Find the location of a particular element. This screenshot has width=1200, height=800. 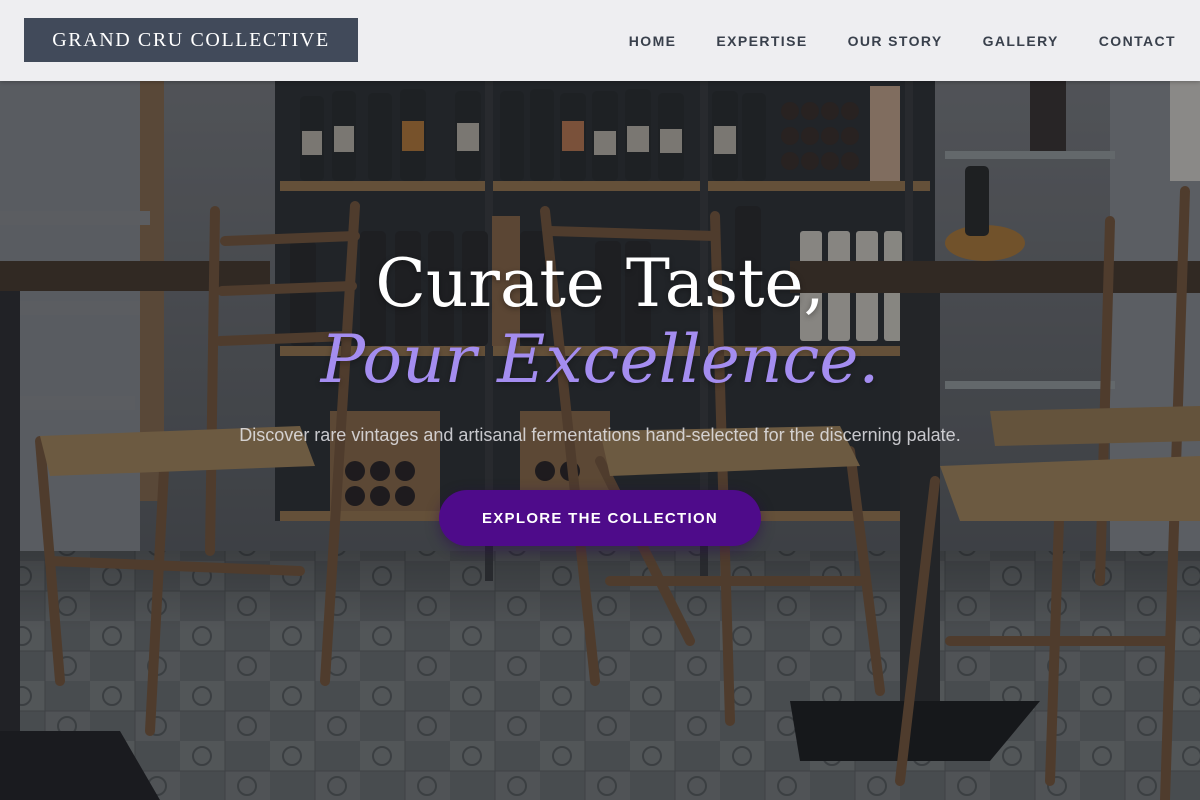

hero-headline: Curate Taste, is located at coordinates (600, 283).